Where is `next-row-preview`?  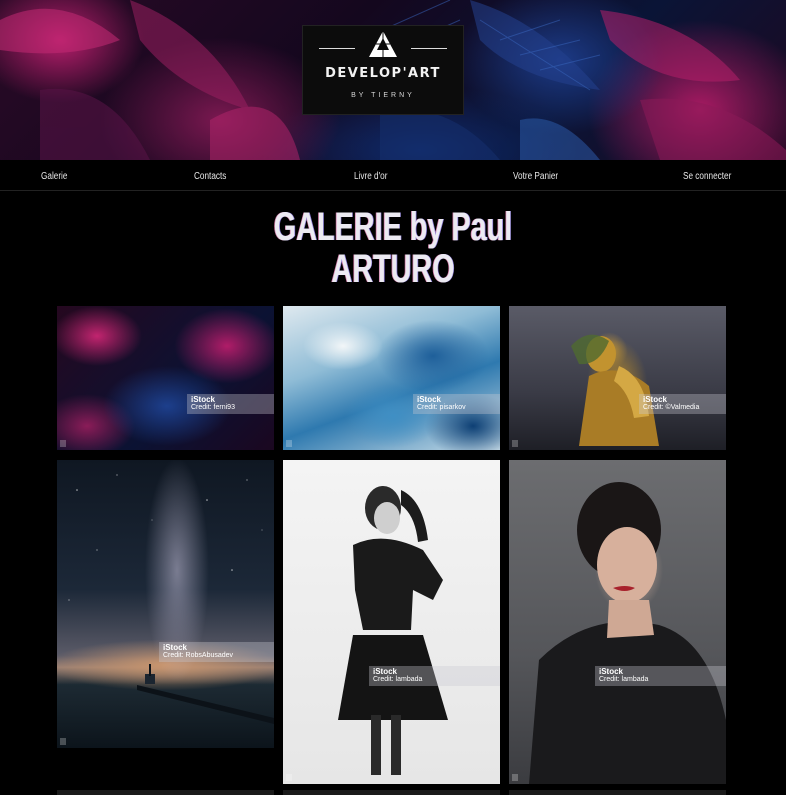 next-row-preview is located at coordinates (391, 792).